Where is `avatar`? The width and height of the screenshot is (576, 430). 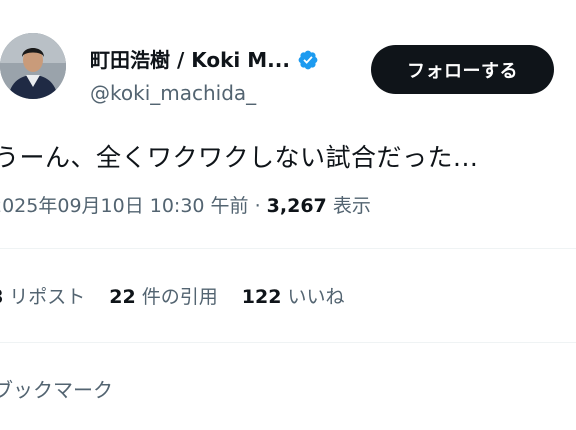 avatar is located at coordinates (33, 66).